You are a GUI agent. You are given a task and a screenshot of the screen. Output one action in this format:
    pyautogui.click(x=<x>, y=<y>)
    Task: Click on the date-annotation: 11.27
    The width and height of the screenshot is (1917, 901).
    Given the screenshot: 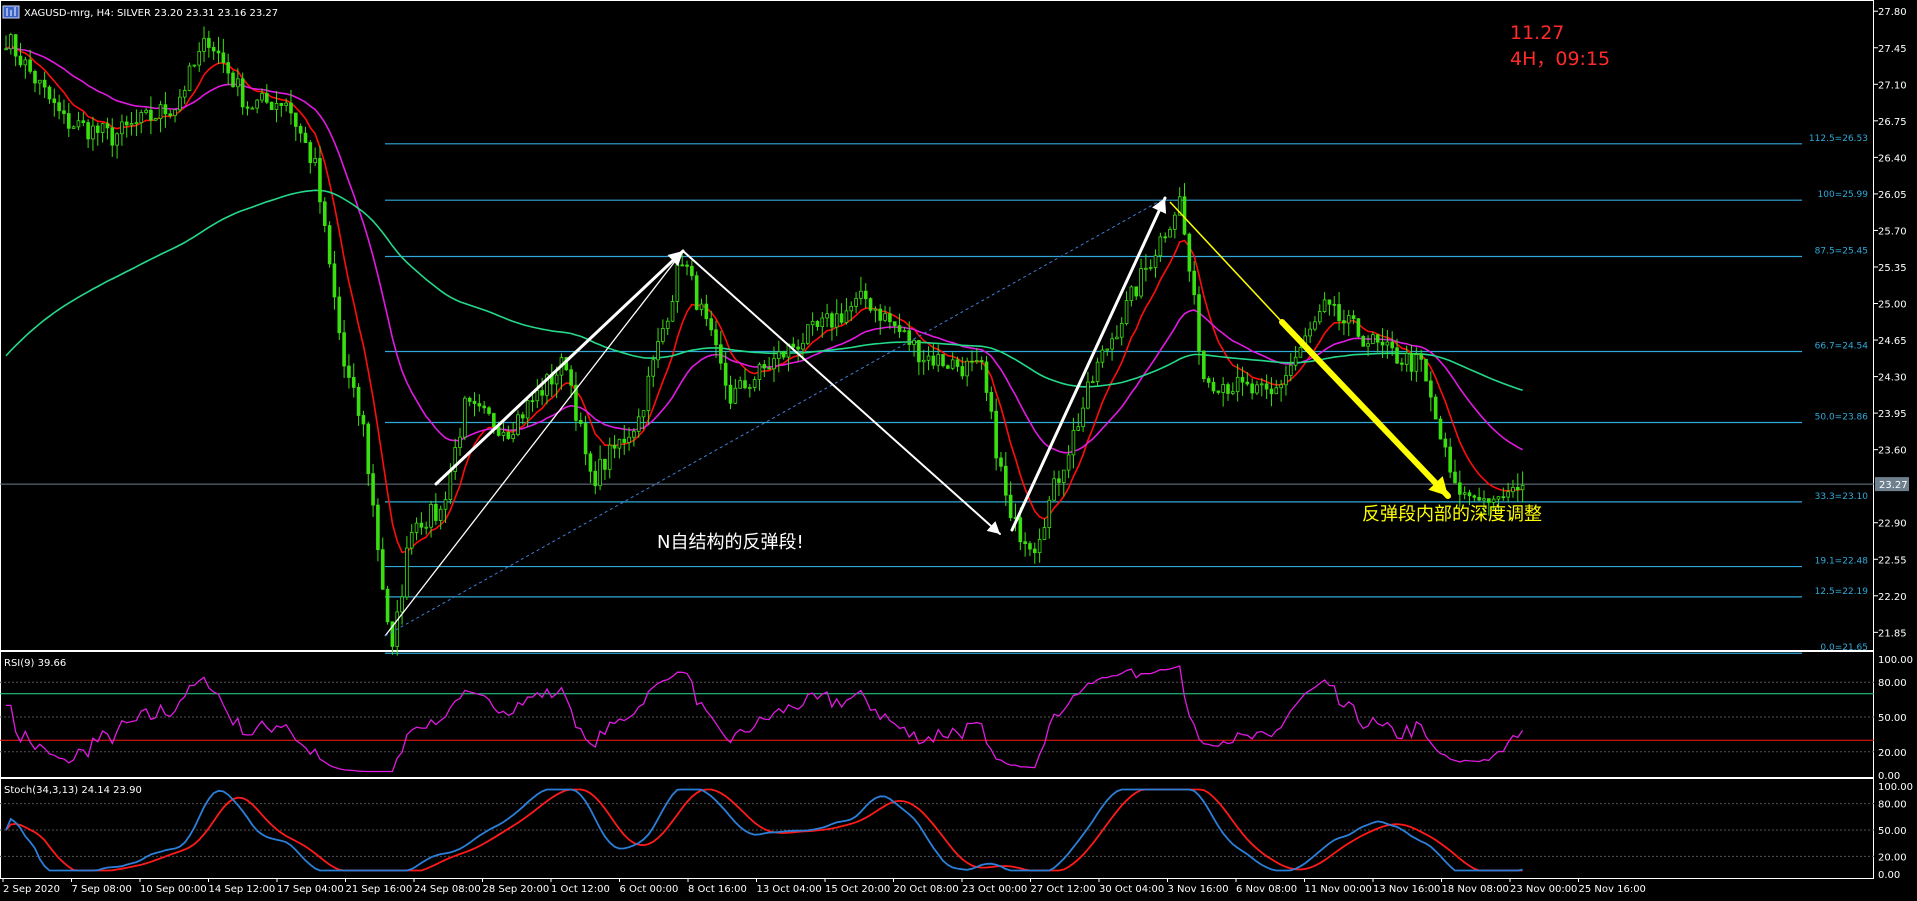 What is the action you would take?
    pyautogui.click(x=1537, y=33)
    